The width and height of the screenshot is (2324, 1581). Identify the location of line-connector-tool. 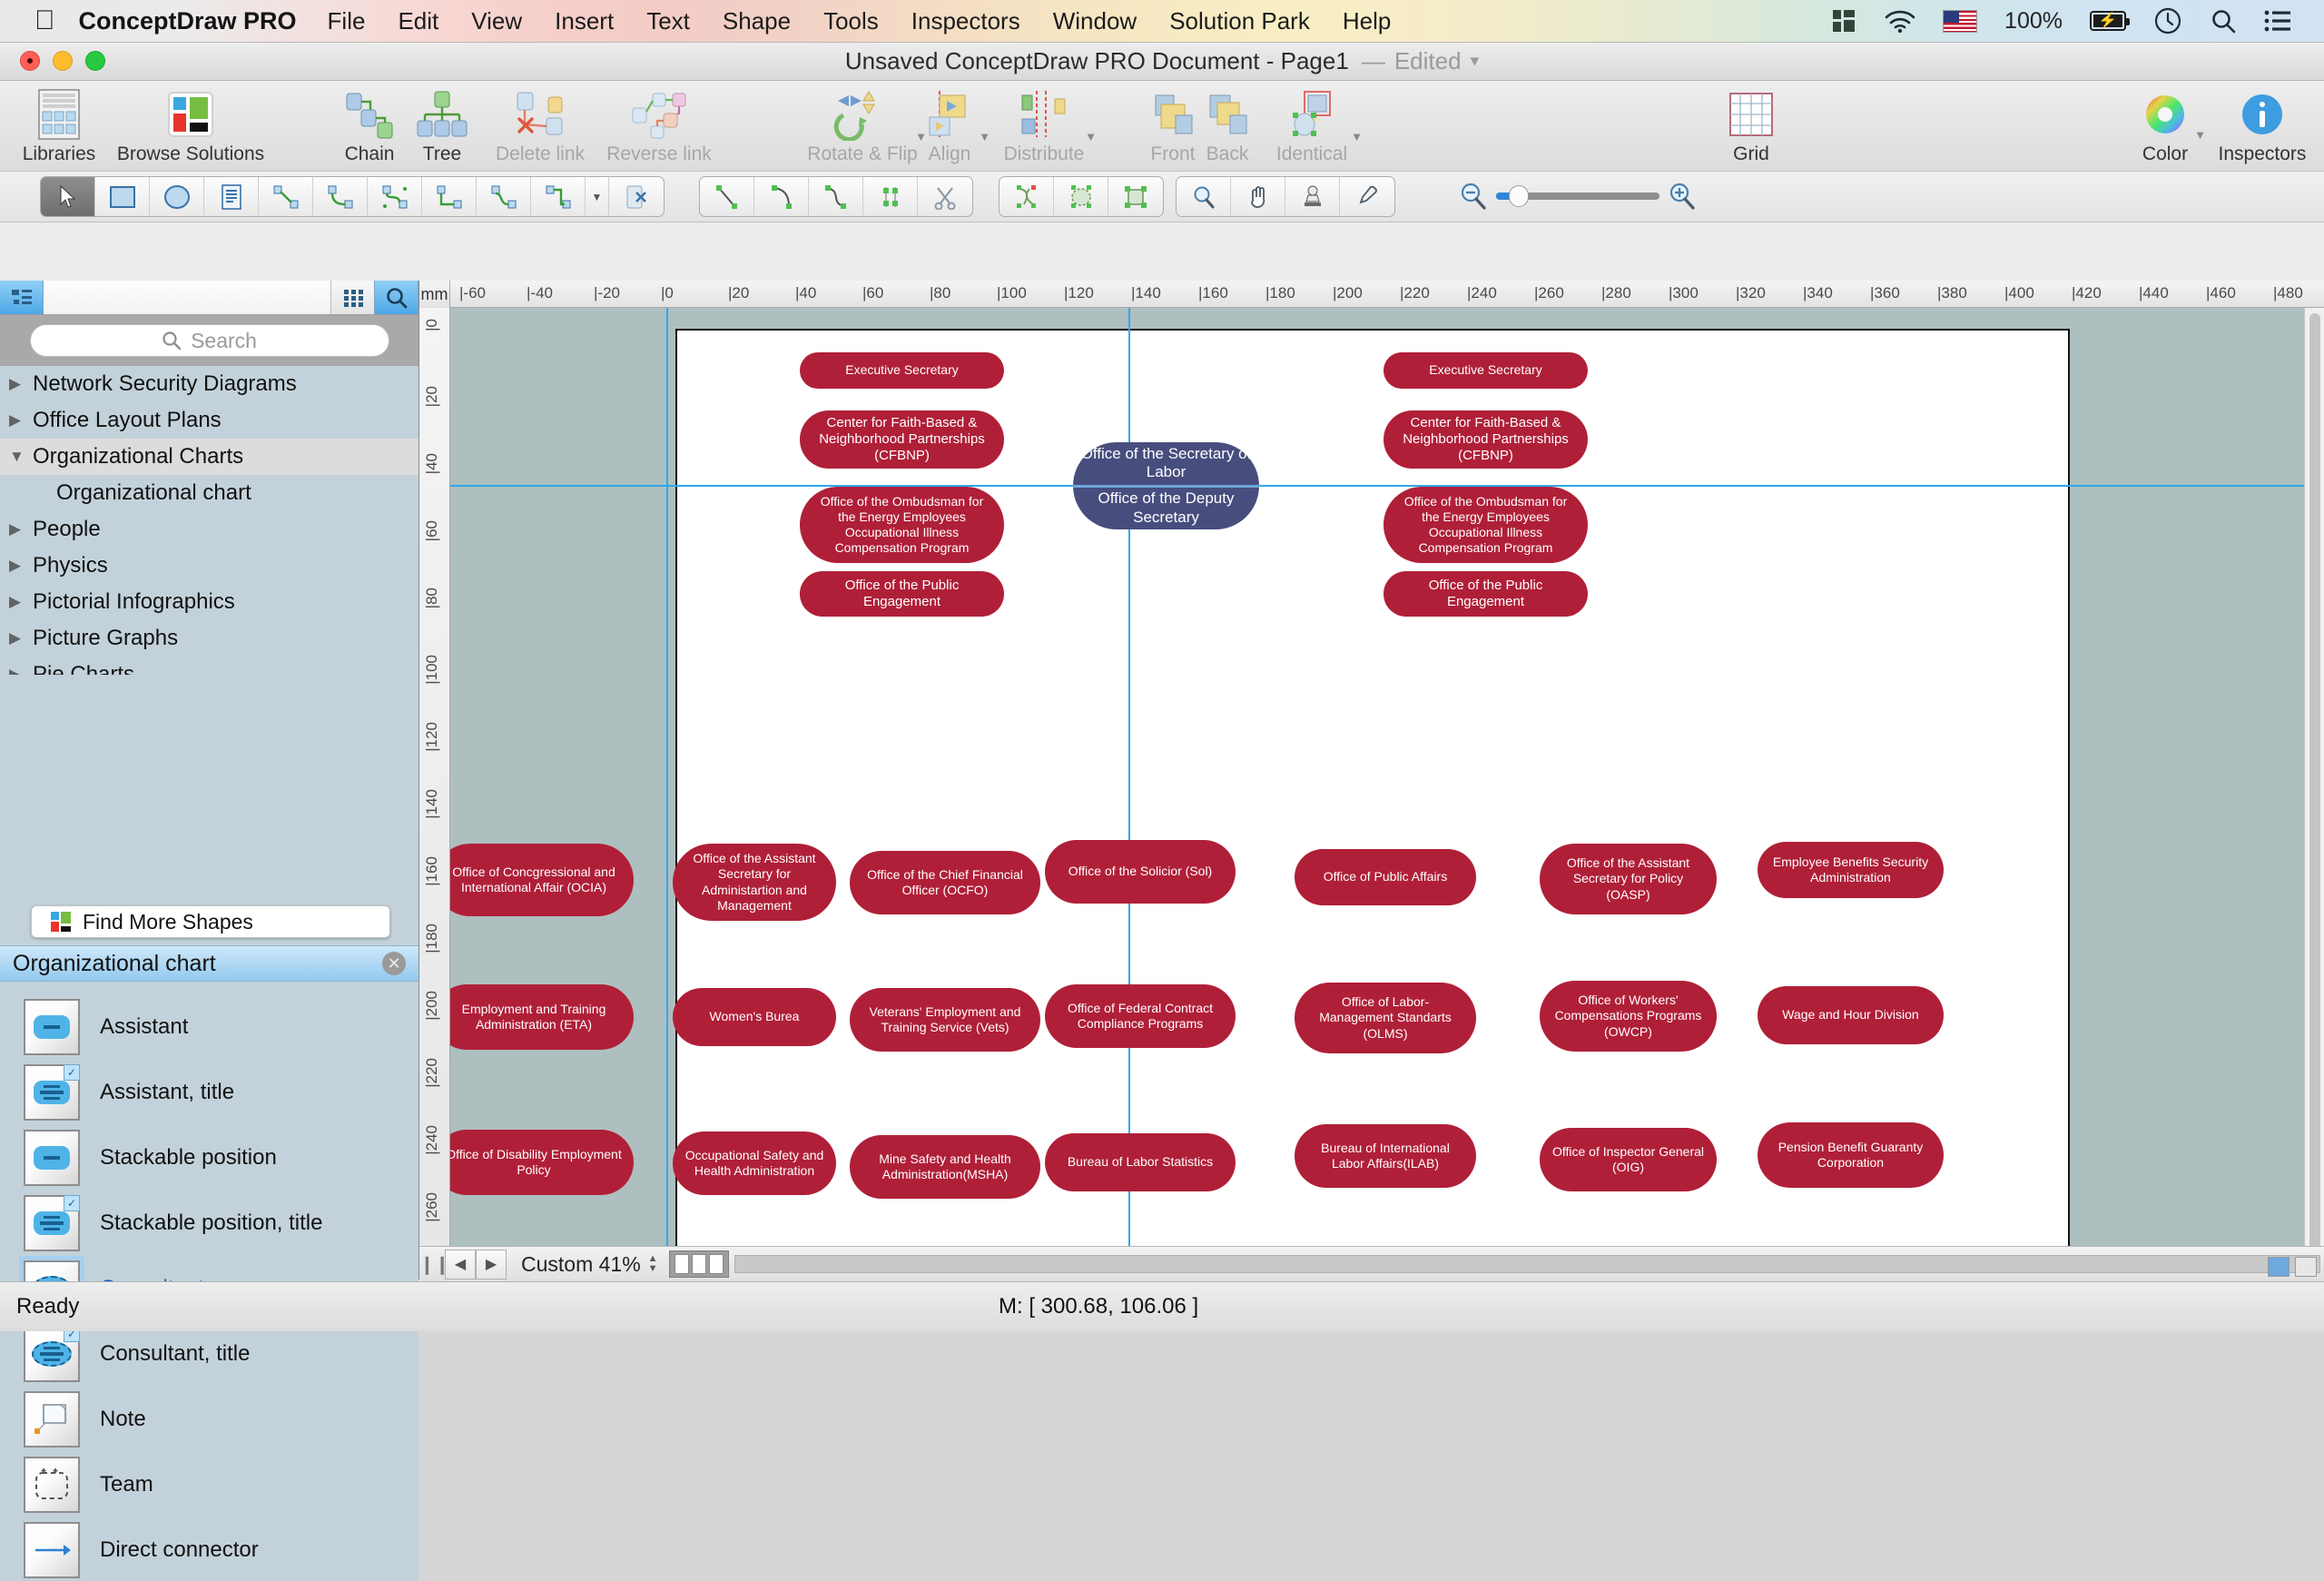
(286, 197).